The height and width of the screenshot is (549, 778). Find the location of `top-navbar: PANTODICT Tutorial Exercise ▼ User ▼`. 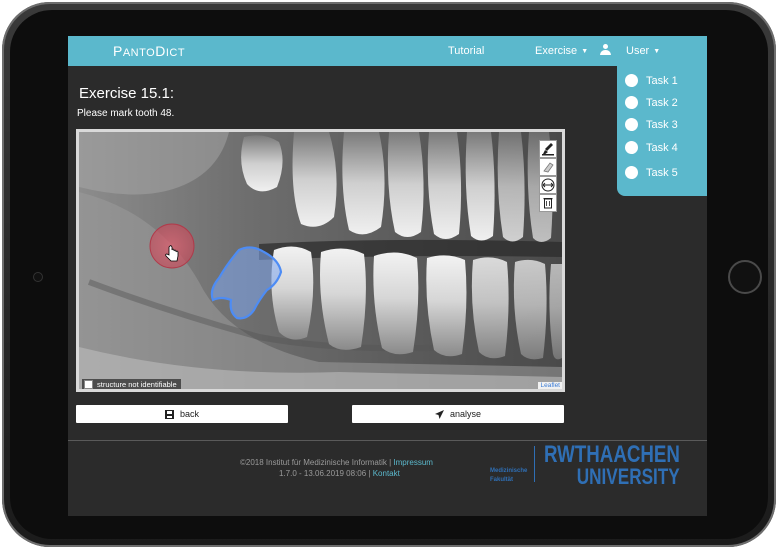

top-navbar: PANTODICT Tutorial Exercise ▼ User ▼ is located at coordinates (387, 51).